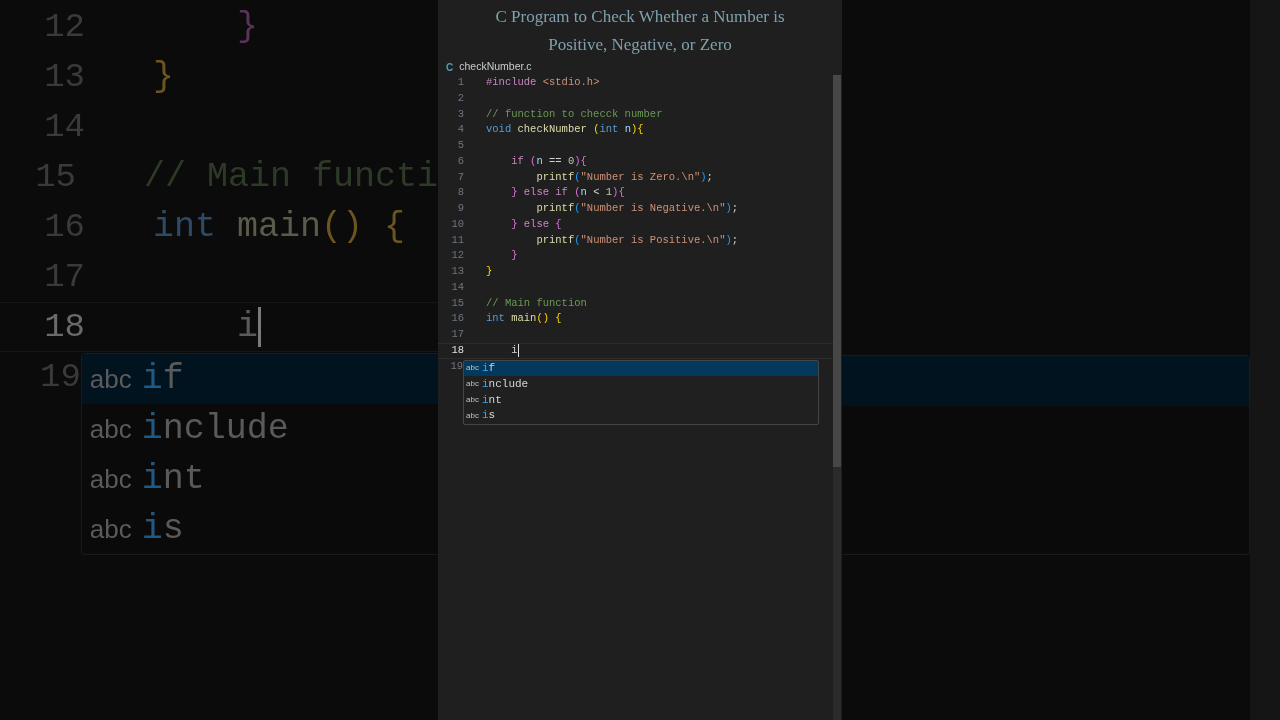 This screenshot has height=720, width=1280. Describe the element at coordinates (536, 224) in the screenshot. I see `code-line: } else {` at that location.